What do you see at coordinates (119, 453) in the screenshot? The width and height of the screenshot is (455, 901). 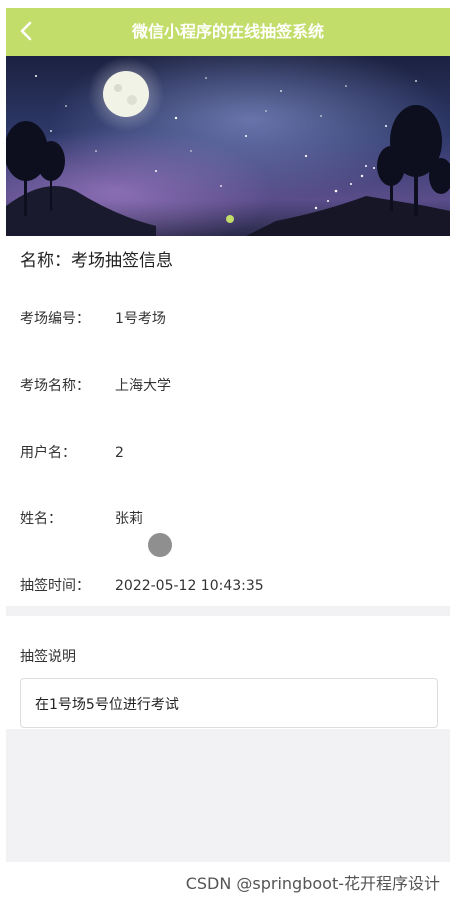 I see `field-value: 2` at bounding box center [119, 453].